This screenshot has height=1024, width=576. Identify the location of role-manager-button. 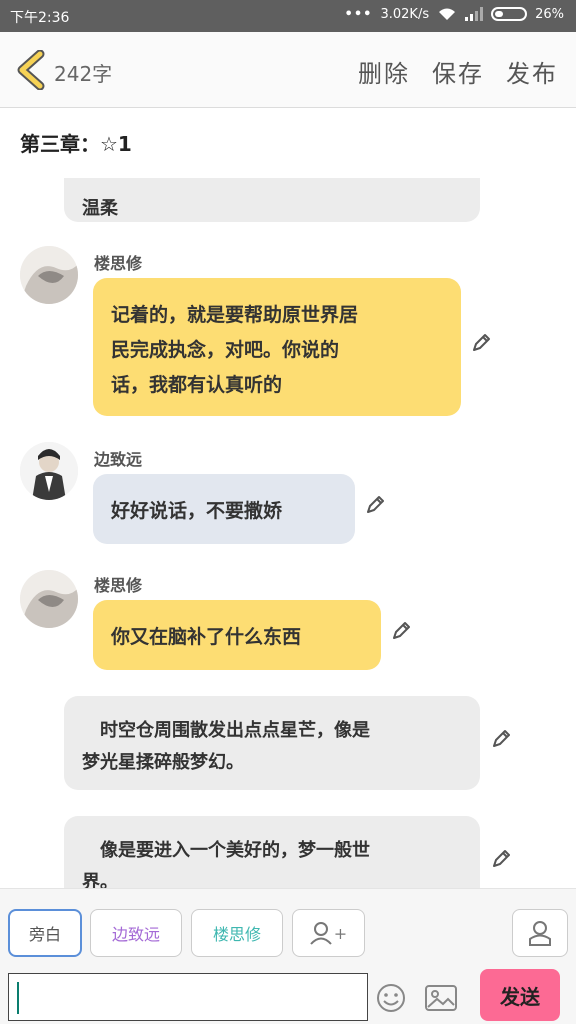
(540, 933).